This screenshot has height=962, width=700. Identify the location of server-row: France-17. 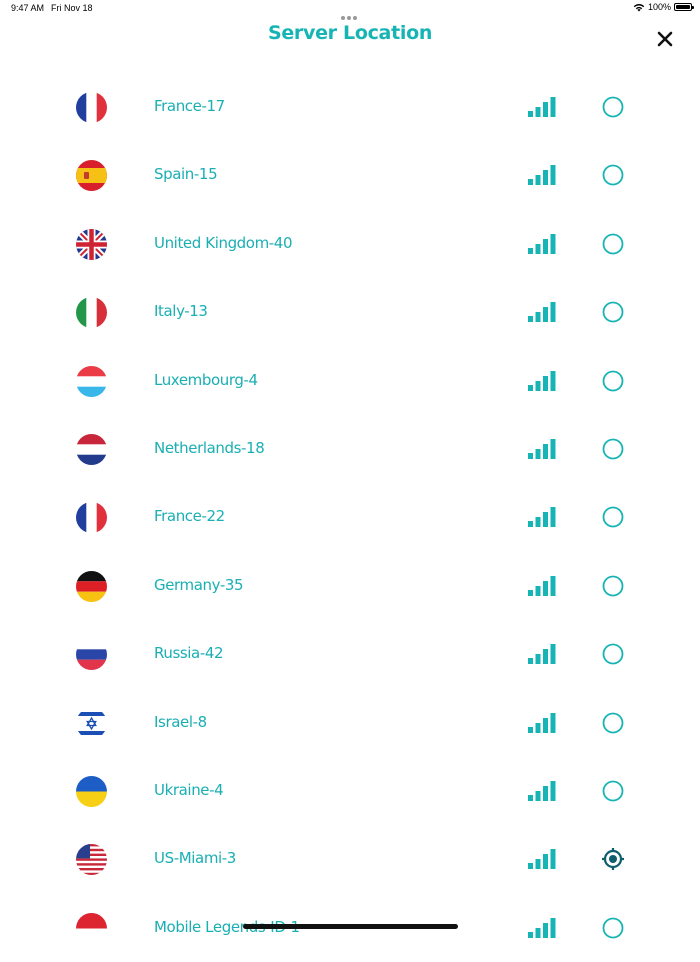
(350, 107).